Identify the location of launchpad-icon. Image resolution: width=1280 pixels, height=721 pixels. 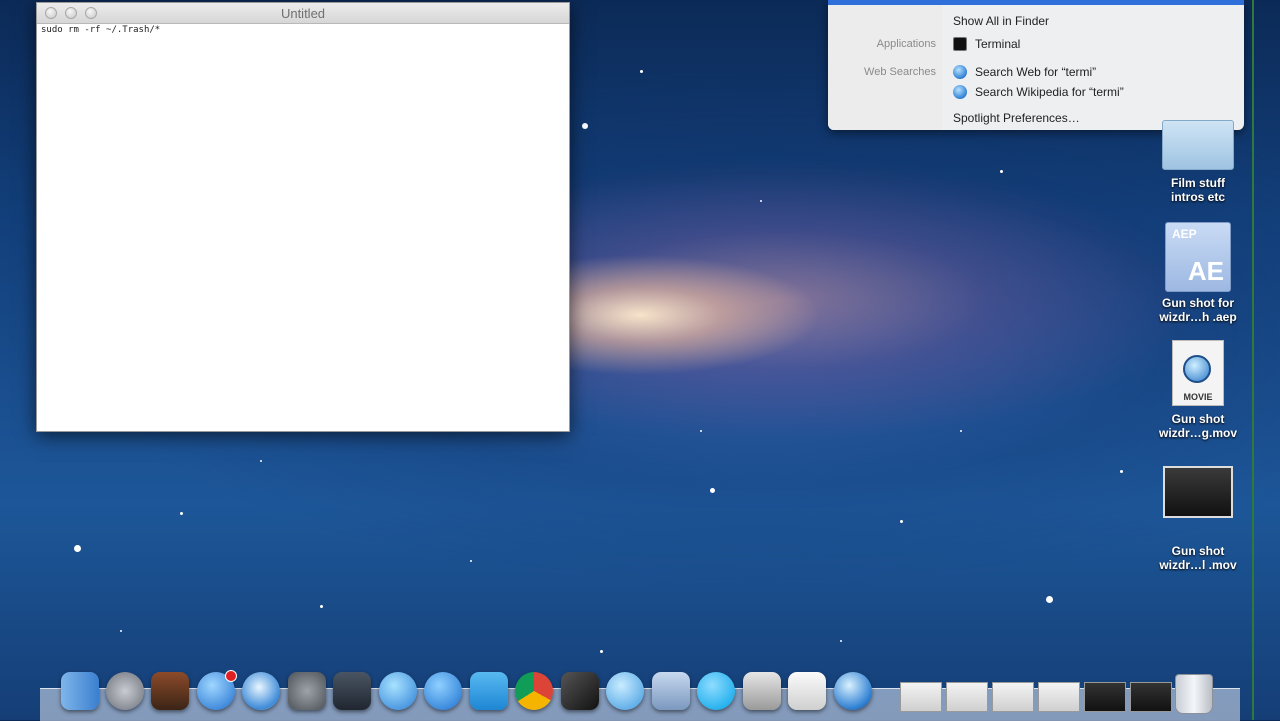
(125, 691).